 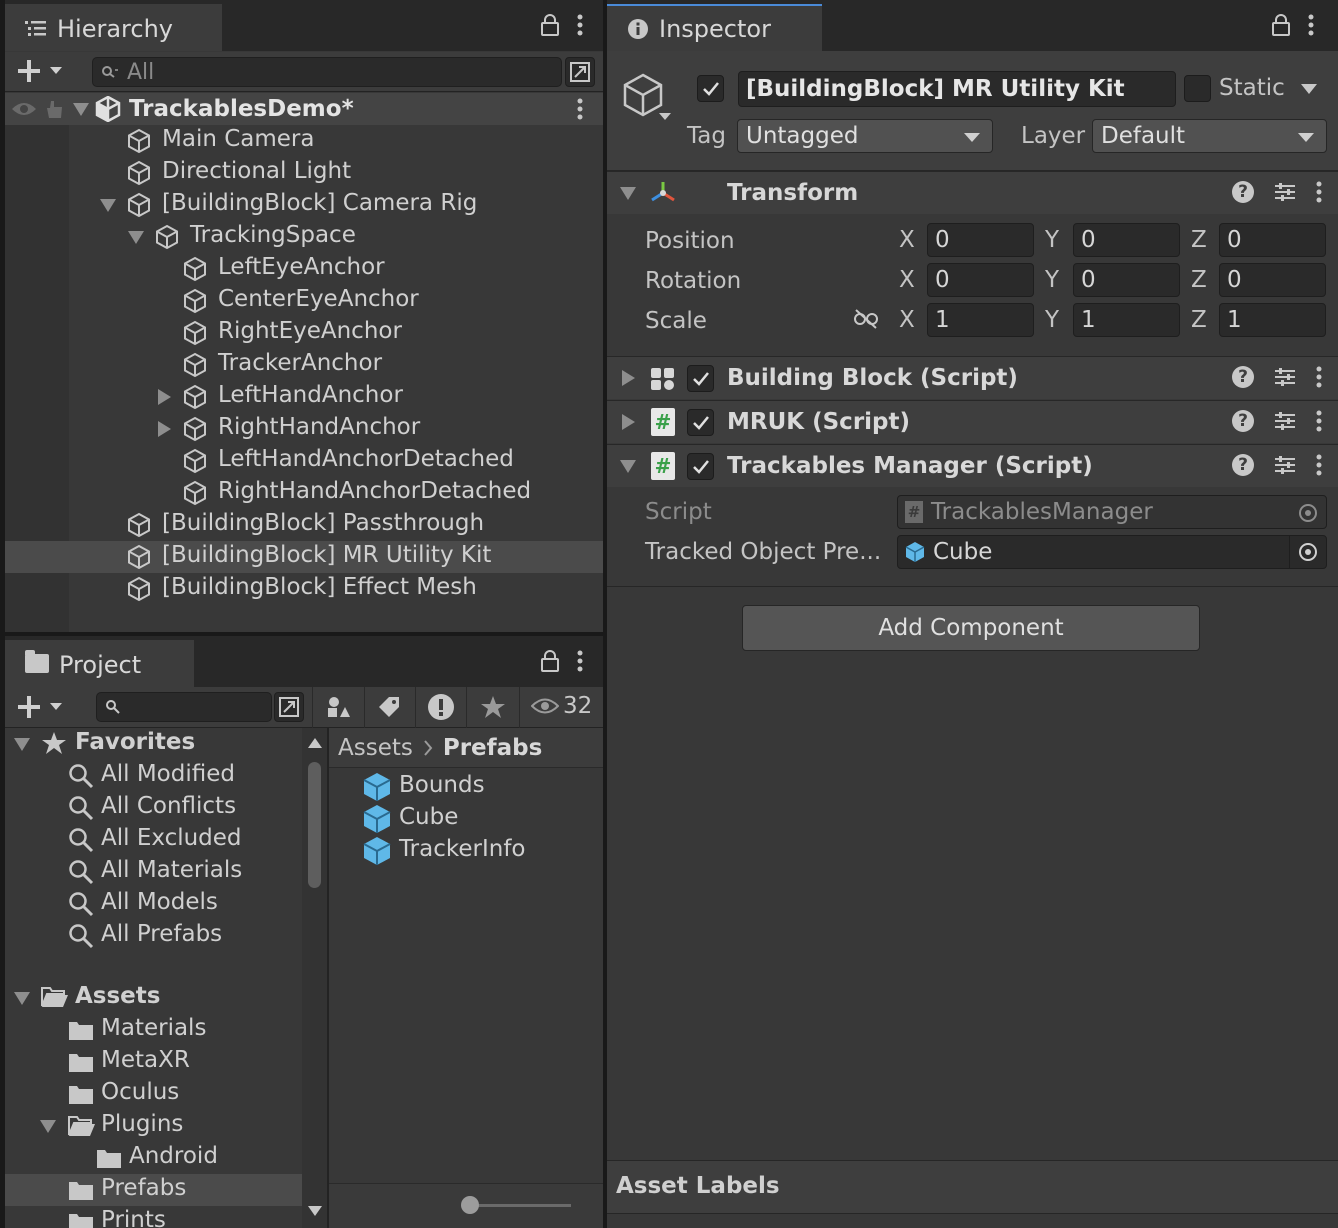 I want to click on position-y-field: 0, so click(x=1126, y=240).